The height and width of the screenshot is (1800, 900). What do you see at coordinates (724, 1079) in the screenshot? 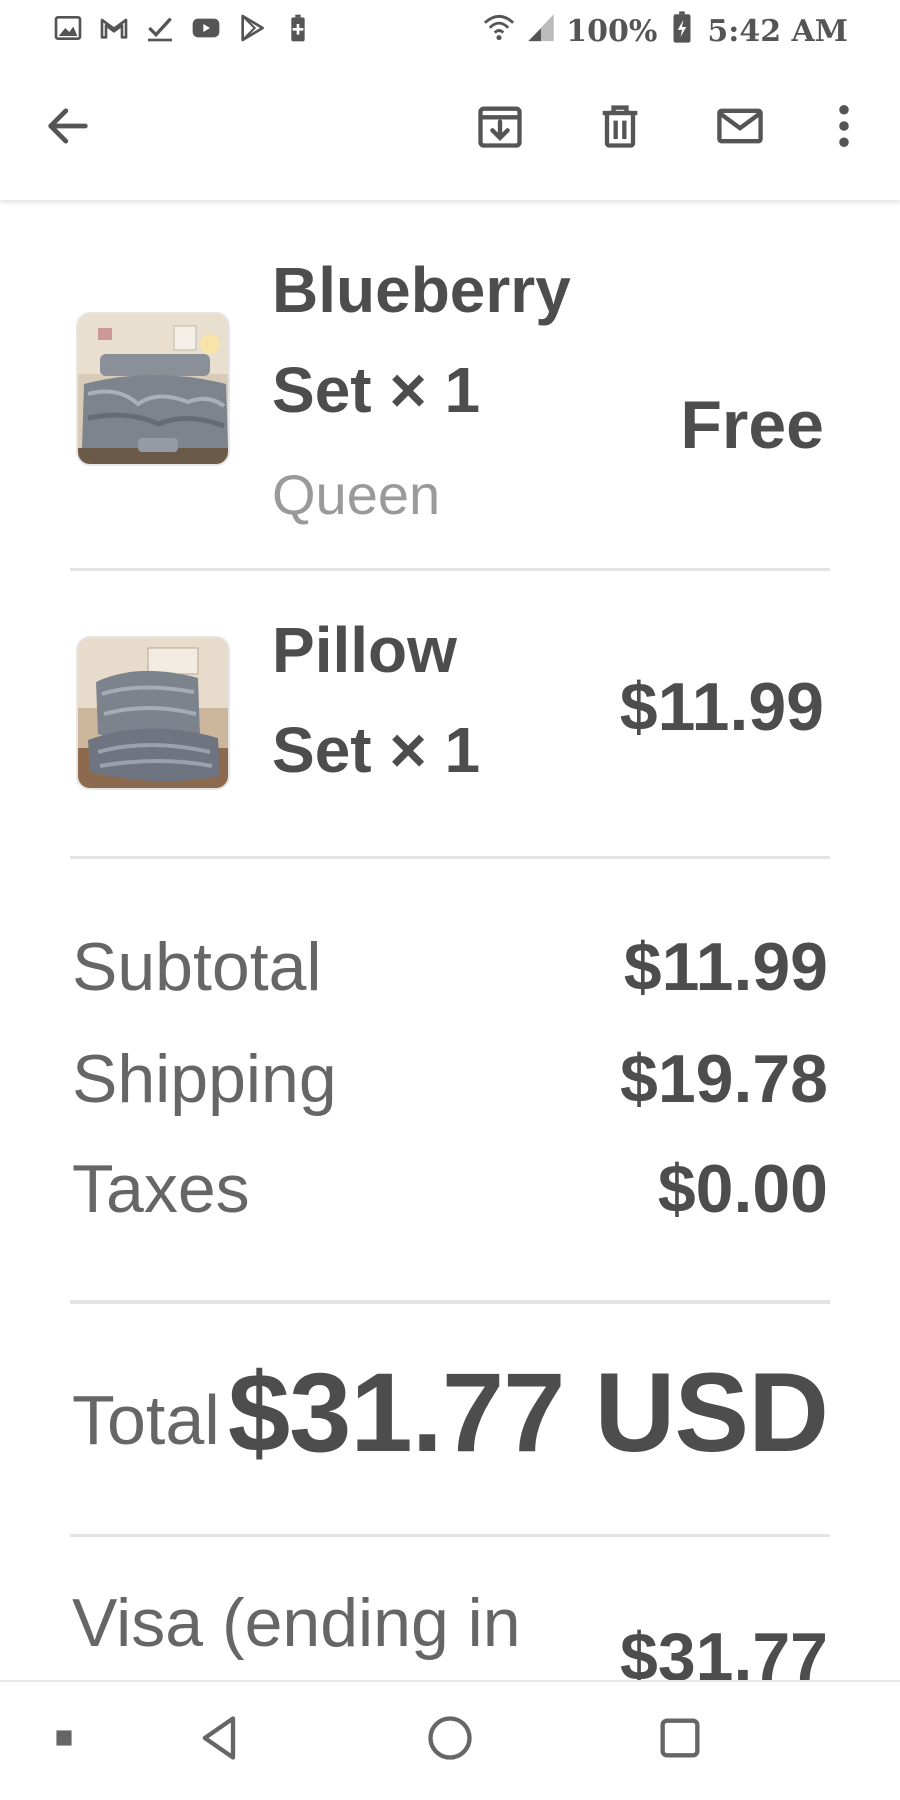
I see `shipping-value: $19.78` at bounding box center [724, 1079].